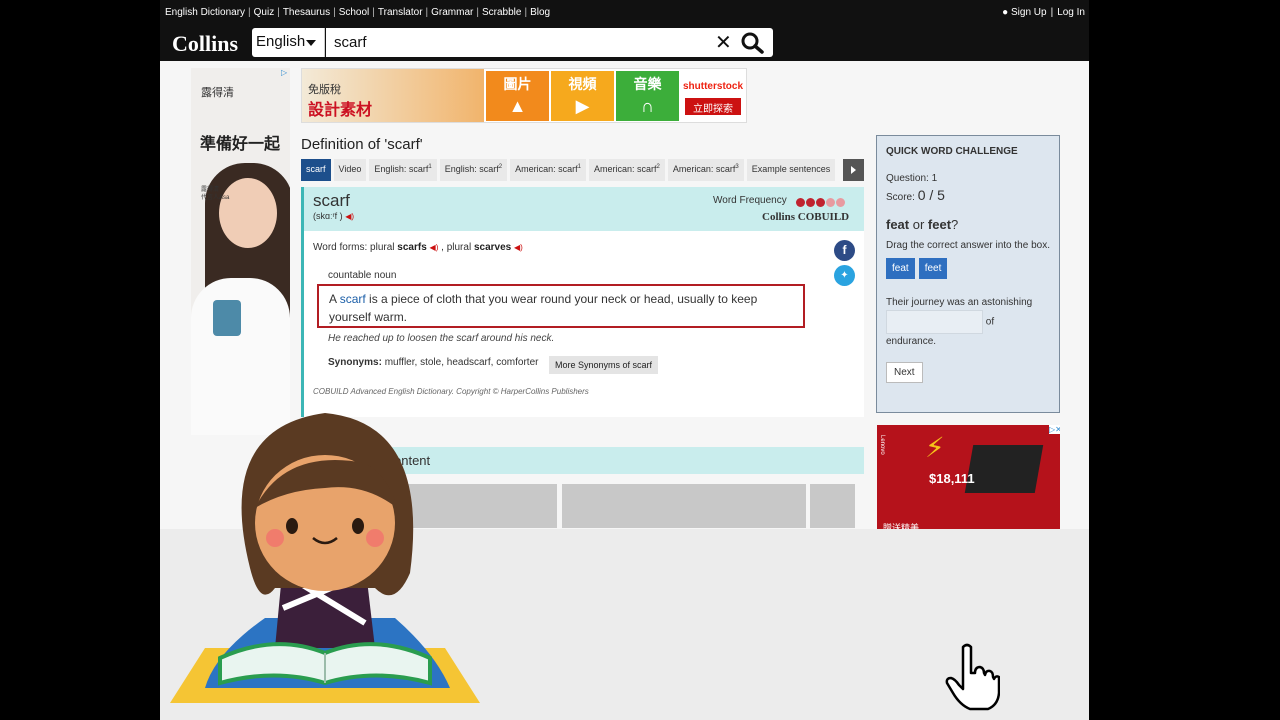 Image resolution: width=1280 pixels, height=720 pixels. What do you see at coordinates (904, 372) in the screenshot?
I see `next-button: Next` at bounding box center [904, 372].